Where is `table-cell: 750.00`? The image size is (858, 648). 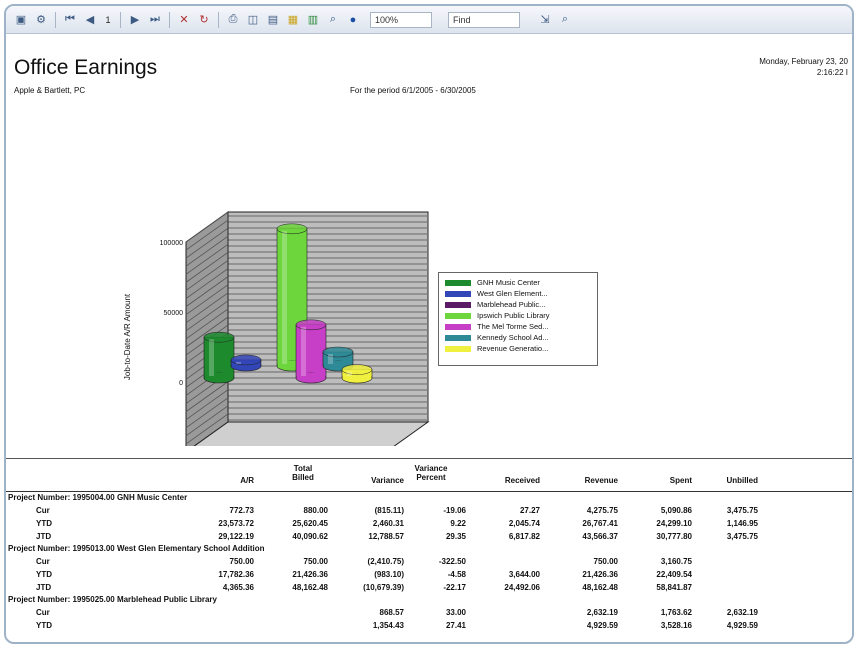 table-cell: 750.00 is located at coordinates (241, 561).